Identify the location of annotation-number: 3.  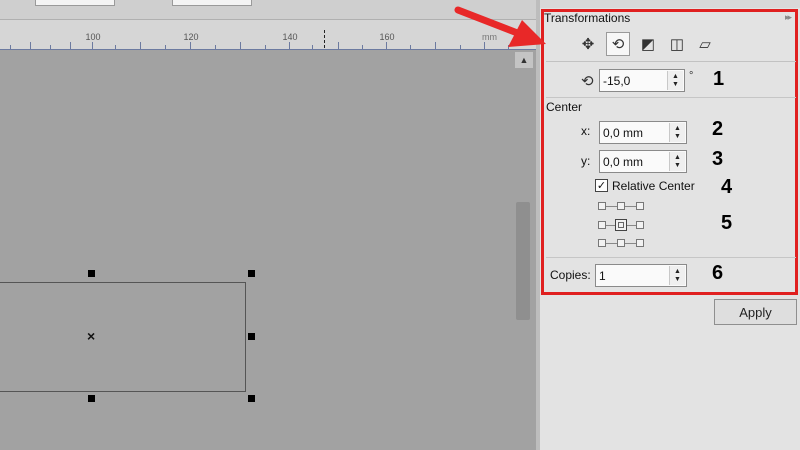
(718, 159).